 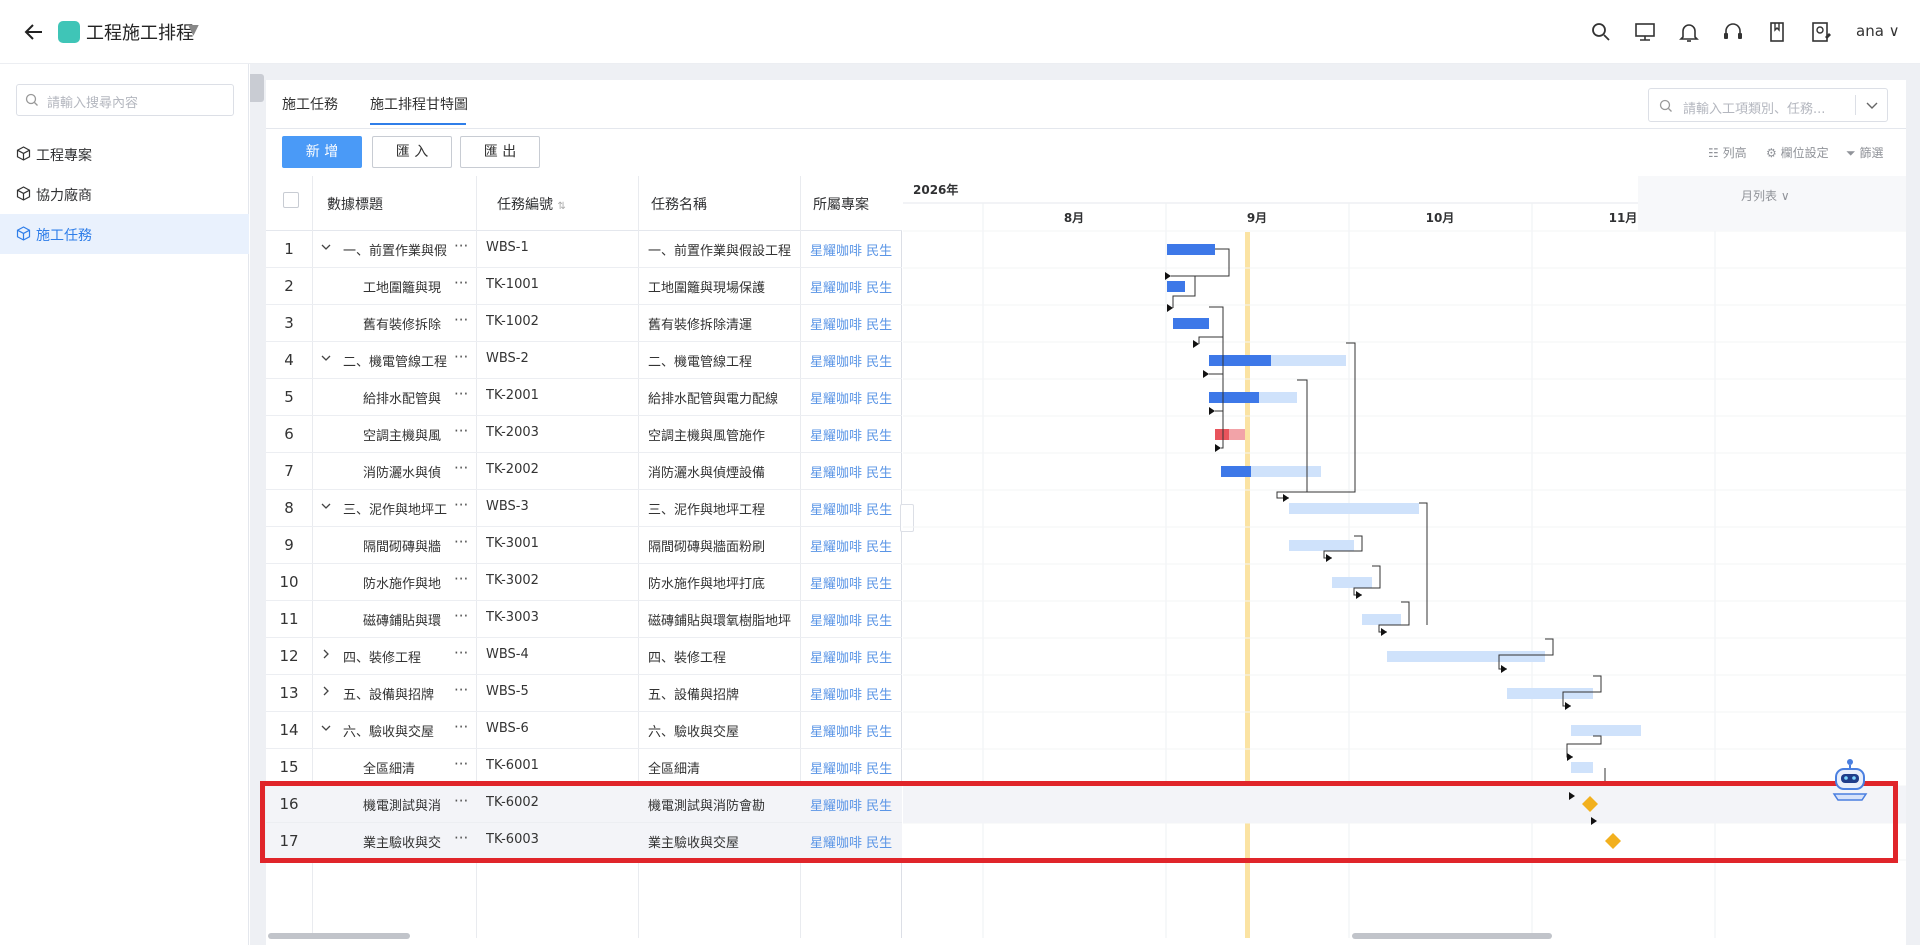 What do you see at coordinates (1864, 152) in the screenshot?
I see `filter-tool: ⏷ 篩選` at bounding box center [1864, 152].